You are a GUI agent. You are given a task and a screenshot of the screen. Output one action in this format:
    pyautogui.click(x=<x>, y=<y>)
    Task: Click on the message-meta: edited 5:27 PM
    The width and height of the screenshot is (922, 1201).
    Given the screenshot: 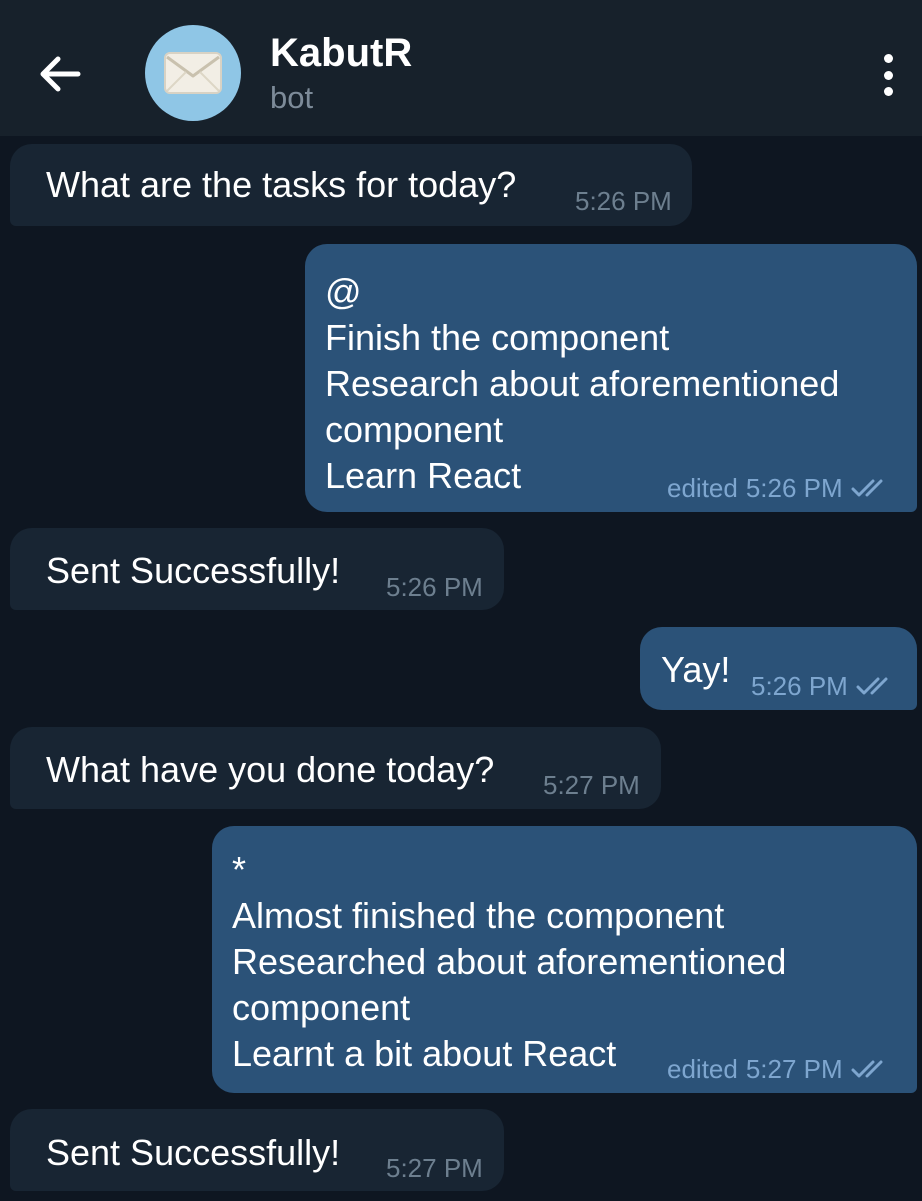 What is the action you would take?
    pyautogui.click(x=779, y=1069)
    